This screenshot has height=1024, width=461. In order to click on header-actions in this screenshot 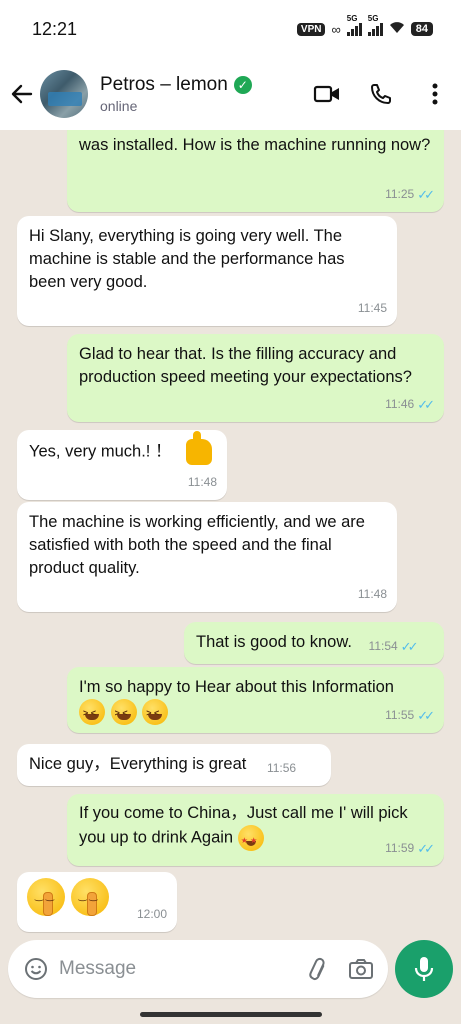, I will do `click(381, 94)`.